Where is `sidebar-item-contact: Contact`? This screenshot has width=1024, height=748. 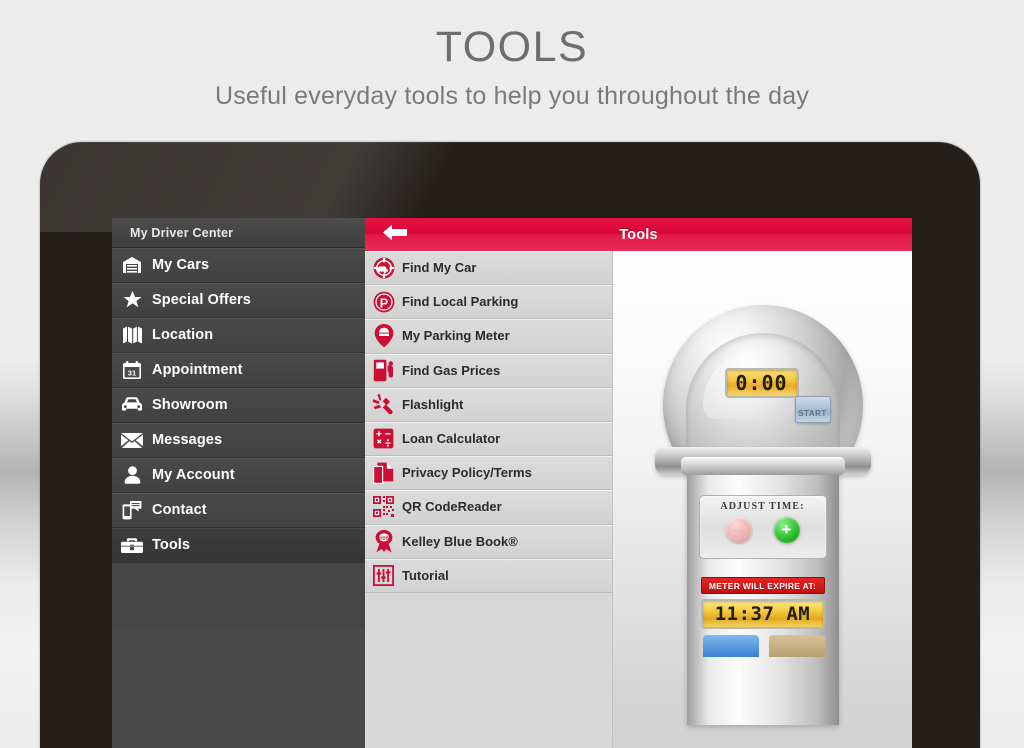
sidebar-item-contact: Contact is located at coordinates (238, 510).